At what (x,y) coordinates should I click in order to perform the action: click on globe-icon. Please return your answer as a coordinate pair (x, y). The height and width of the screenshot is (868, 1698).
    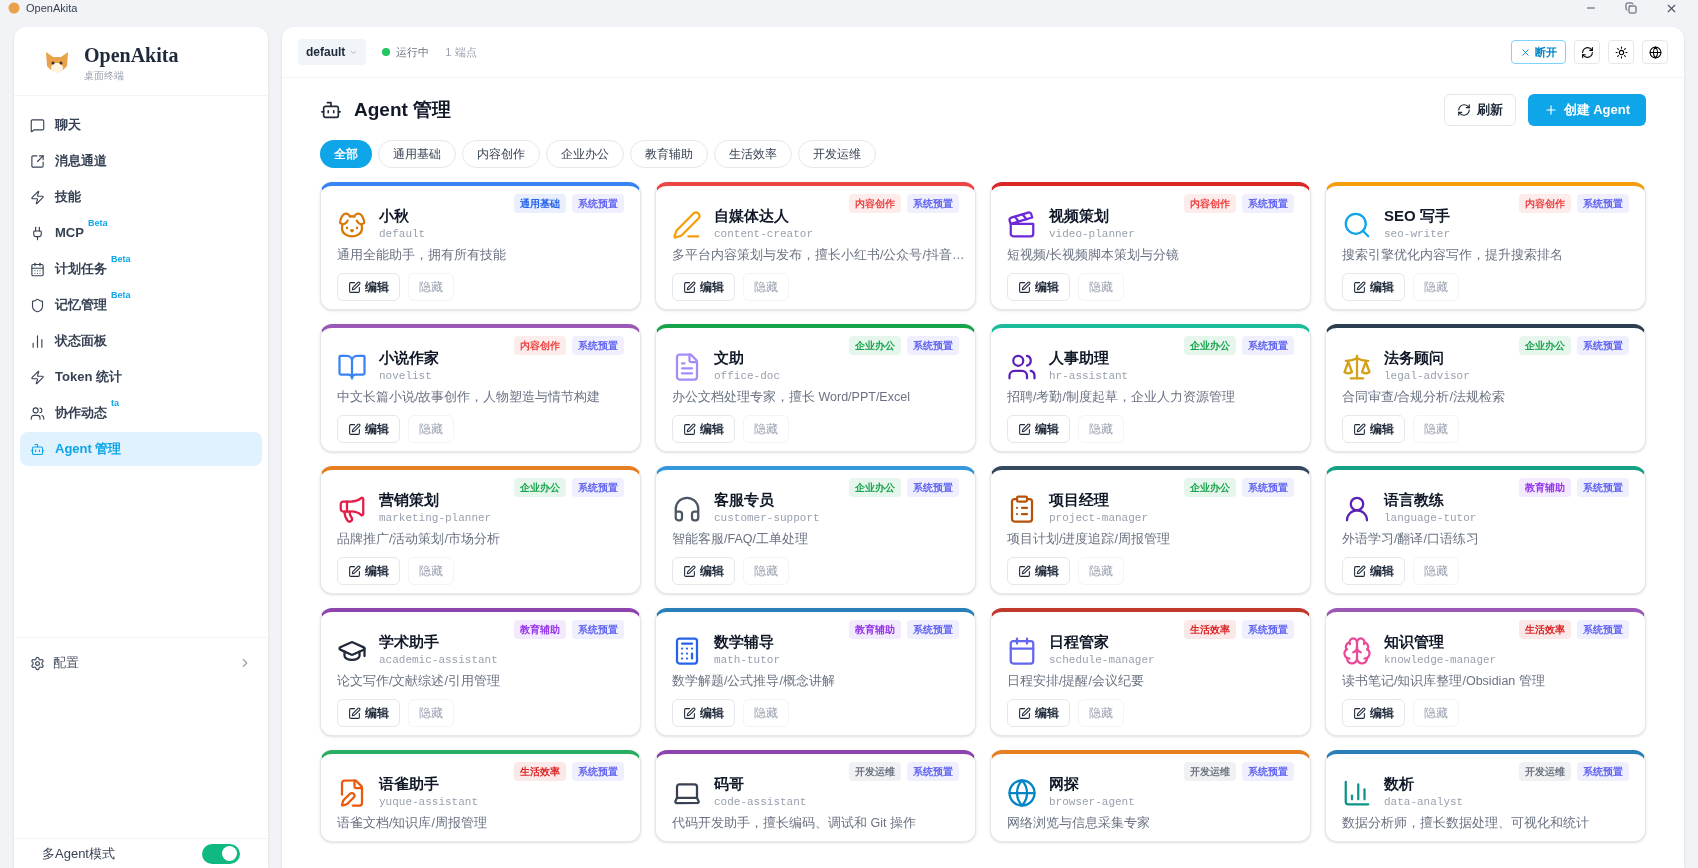
    Looking at the image, I should click on (1022, 792).